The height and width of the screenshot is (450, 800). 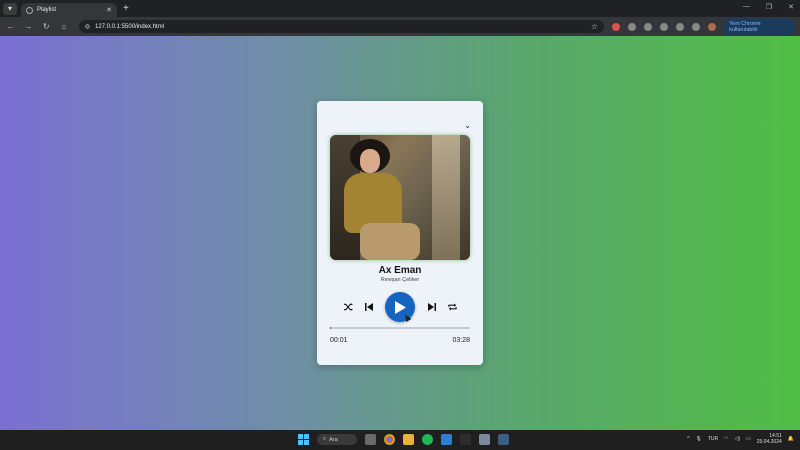 What do you see at coordinates (400, 270) in the screenshot?
I see `song-title: Ax Eman` at bounding box center [400, 270].